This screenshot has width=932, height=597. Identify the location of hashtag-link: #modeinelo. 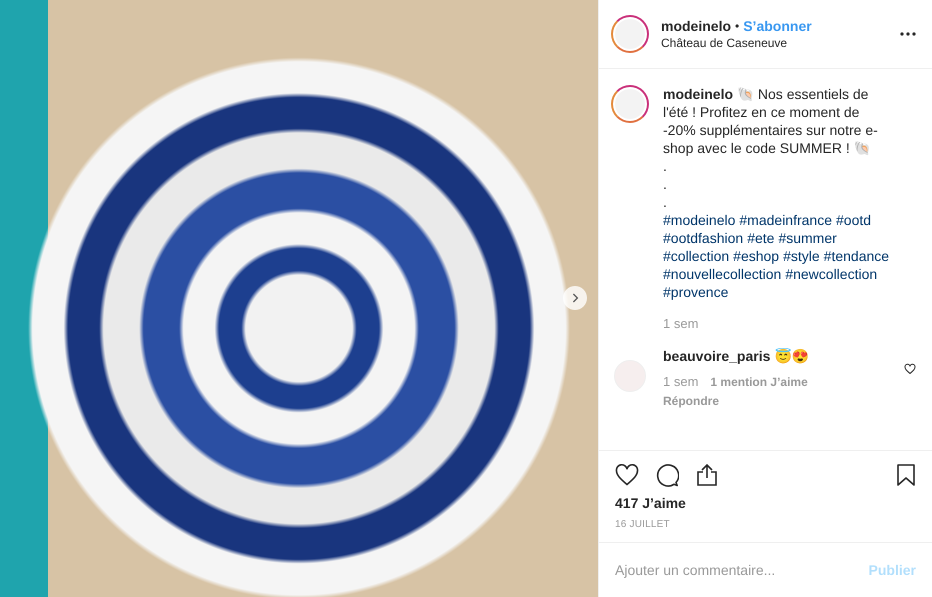
(699, 220).